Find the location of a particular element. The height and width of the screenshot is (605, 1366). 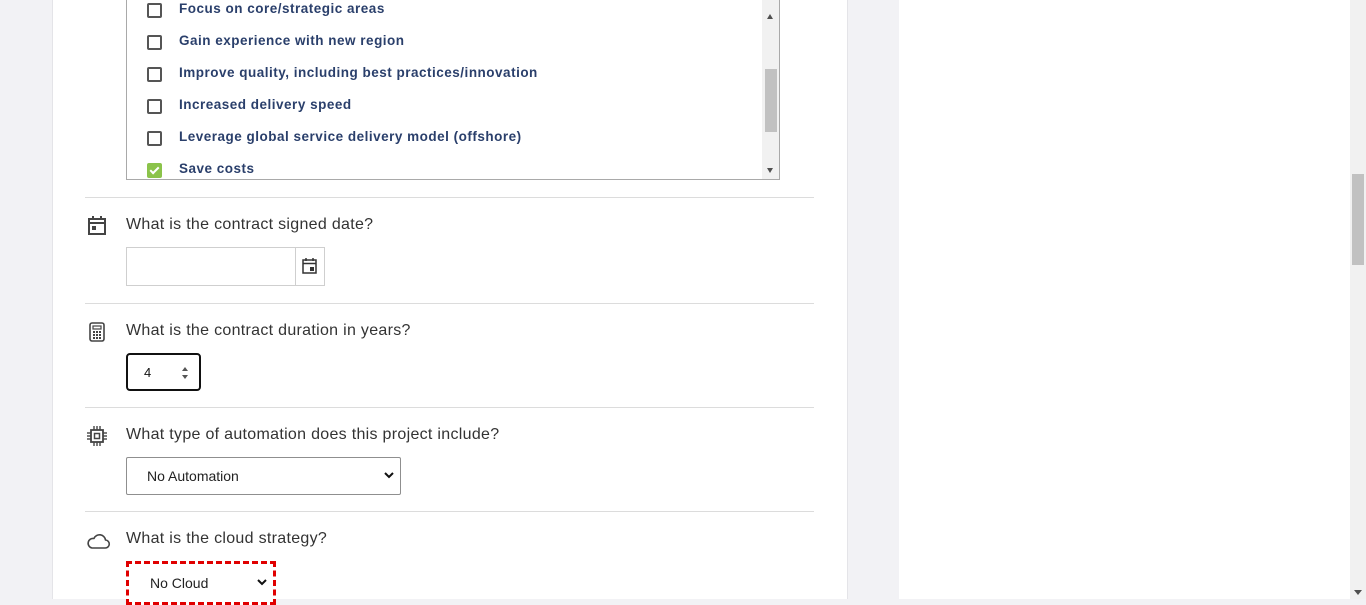

listbox-scrollbar is located at coordinates (770, 89).